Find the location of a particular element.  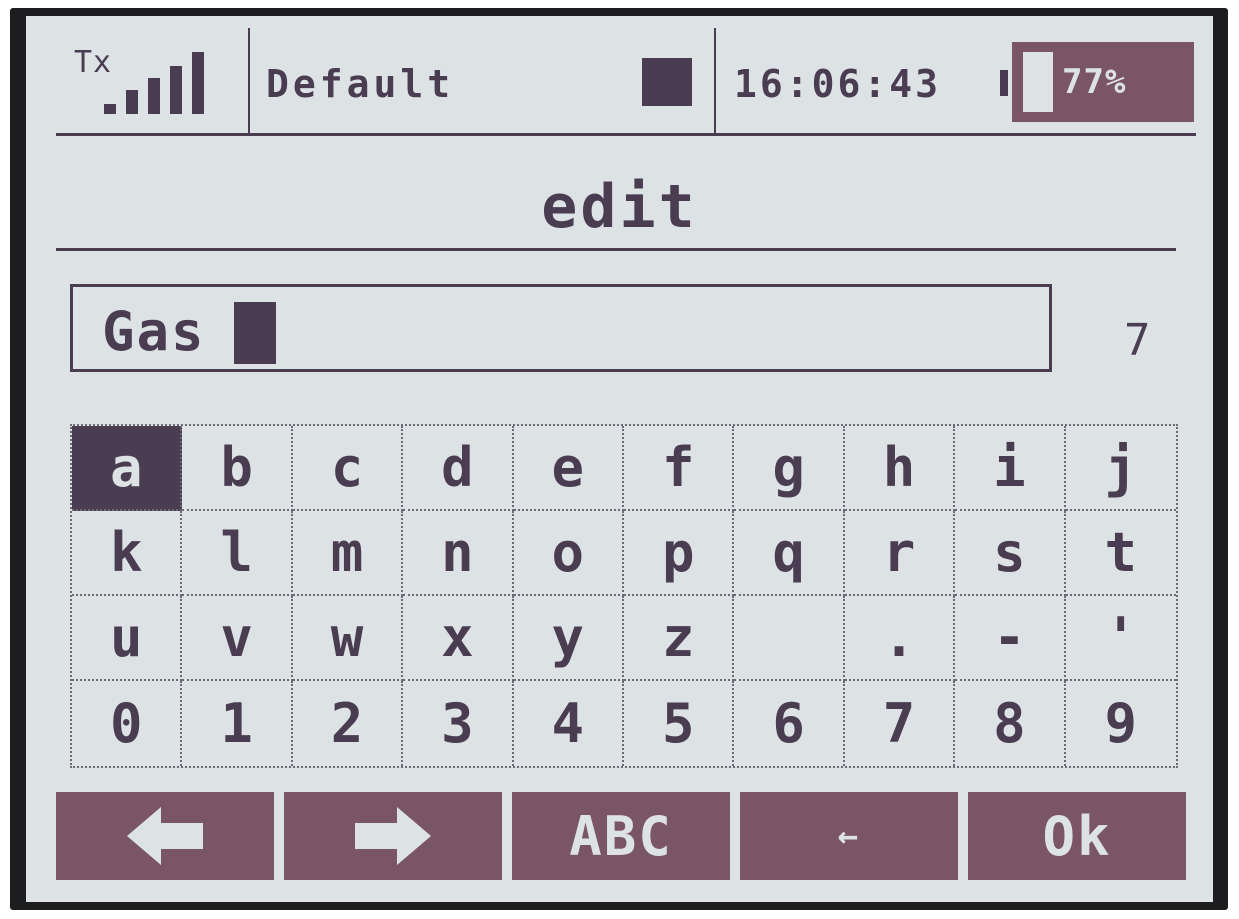

arrow-left-icon is located at coordinates (165, 836).